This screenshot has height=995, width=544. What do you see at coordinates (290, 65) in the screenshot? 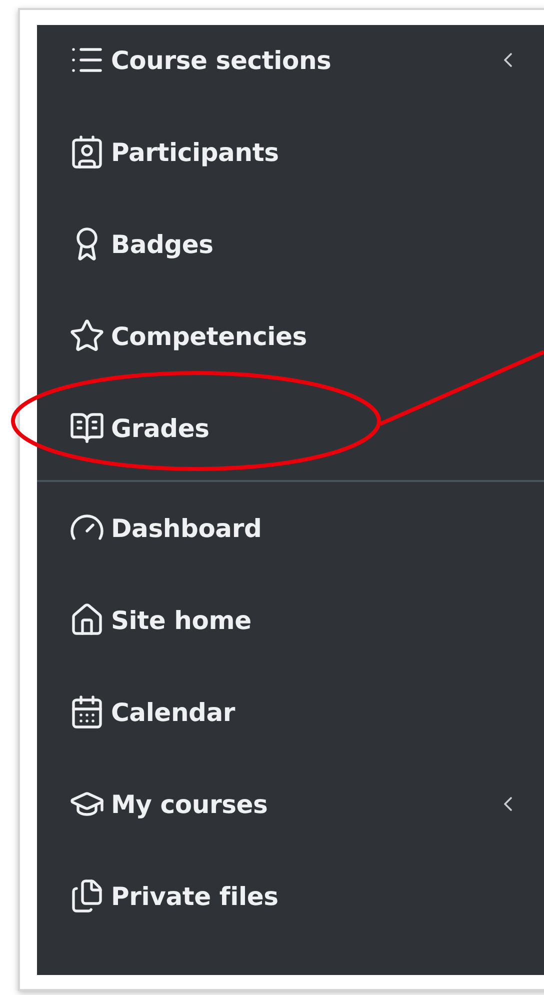
I see `sidebar-item: Course sections` at bounding box center [290, 65].